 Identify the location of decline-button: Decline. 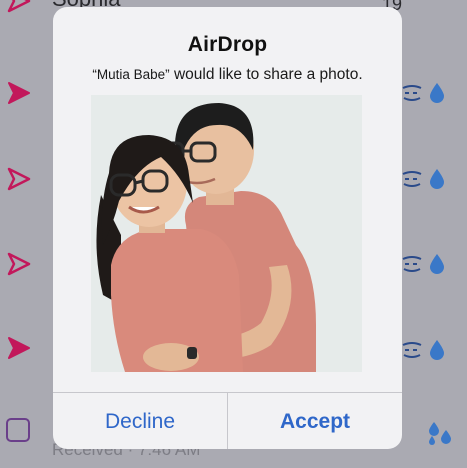
(140, 421).